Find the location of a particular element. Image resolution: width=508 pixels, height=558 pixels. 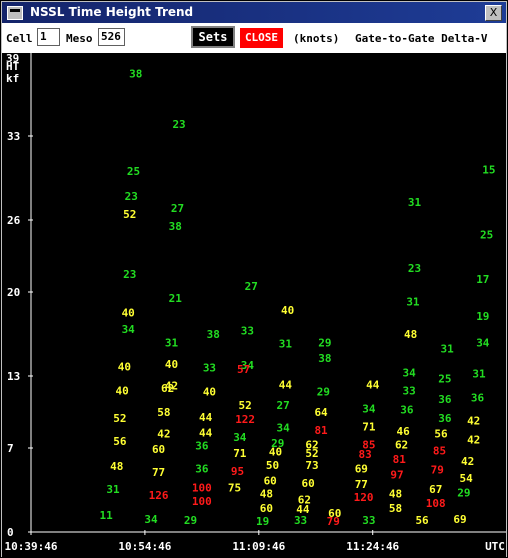

data-point-value: 100 is located at coordinates (202, 488).